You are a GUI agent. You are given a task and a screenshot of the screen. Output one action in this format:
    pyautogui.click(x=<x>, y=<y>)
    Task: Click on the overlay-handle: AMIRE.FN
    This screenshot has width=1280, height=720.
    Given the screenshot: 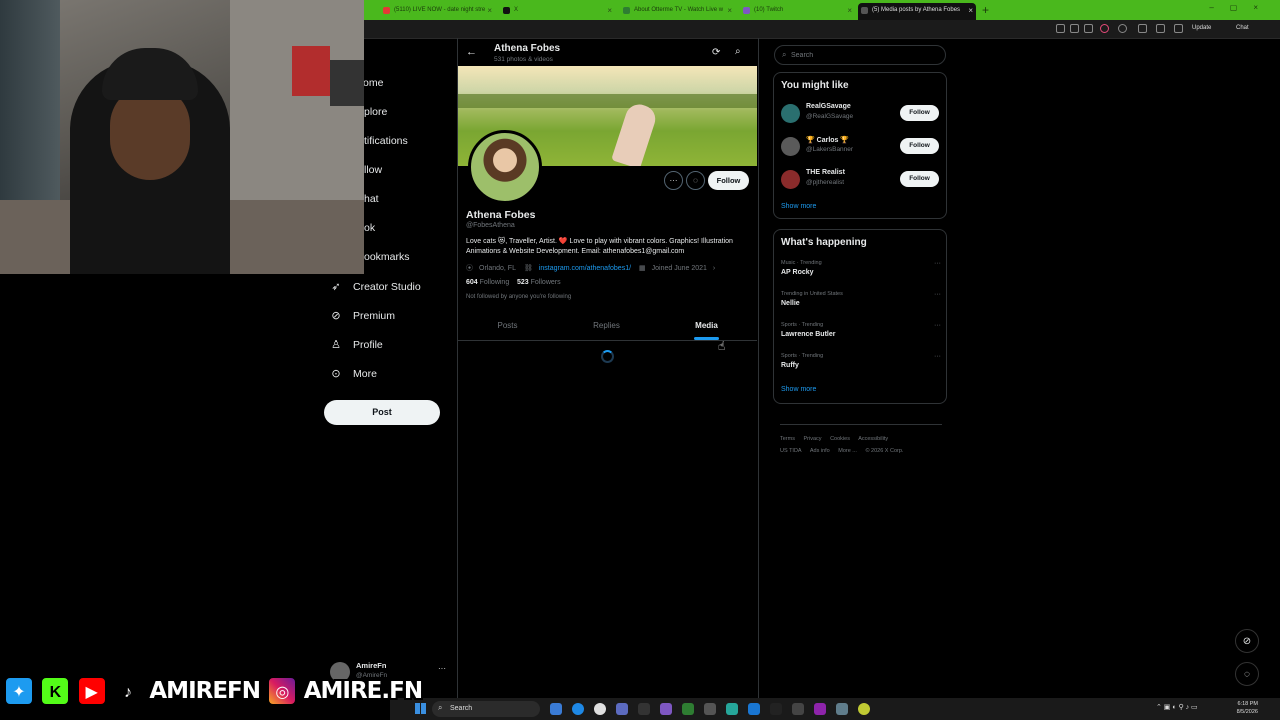 What is the action you would take?
    pyautogui.click(x=363, y=691)
    